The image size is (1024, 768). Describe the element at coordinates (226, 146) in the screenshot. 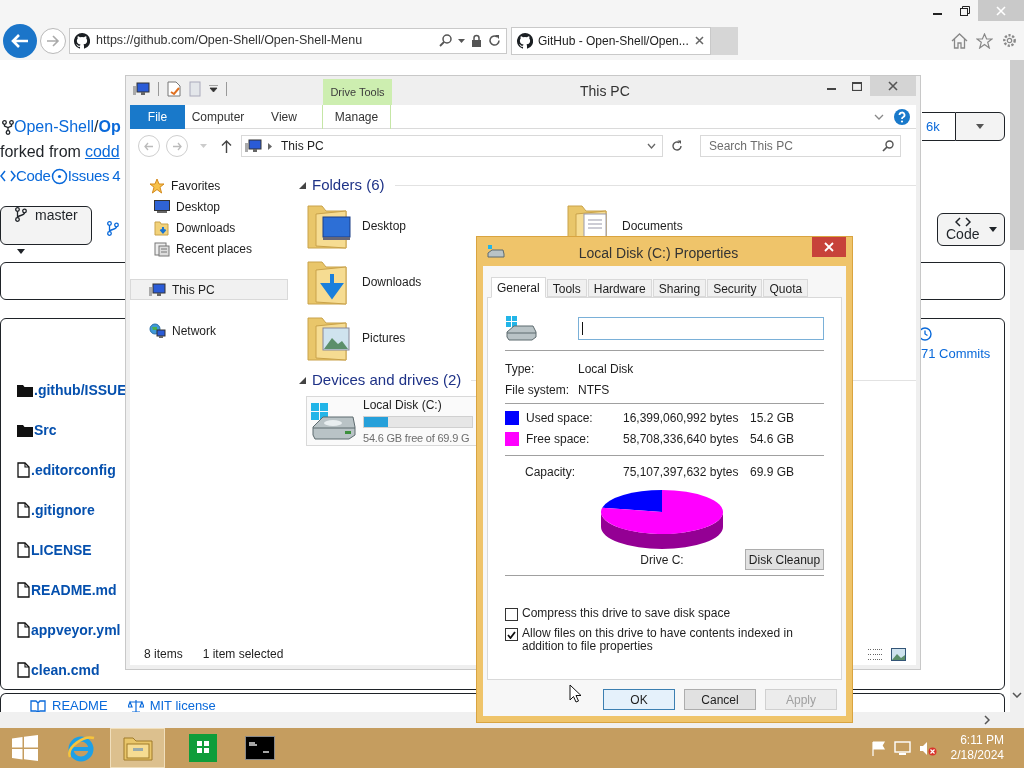

I see `up-arrow-icon` at that location.